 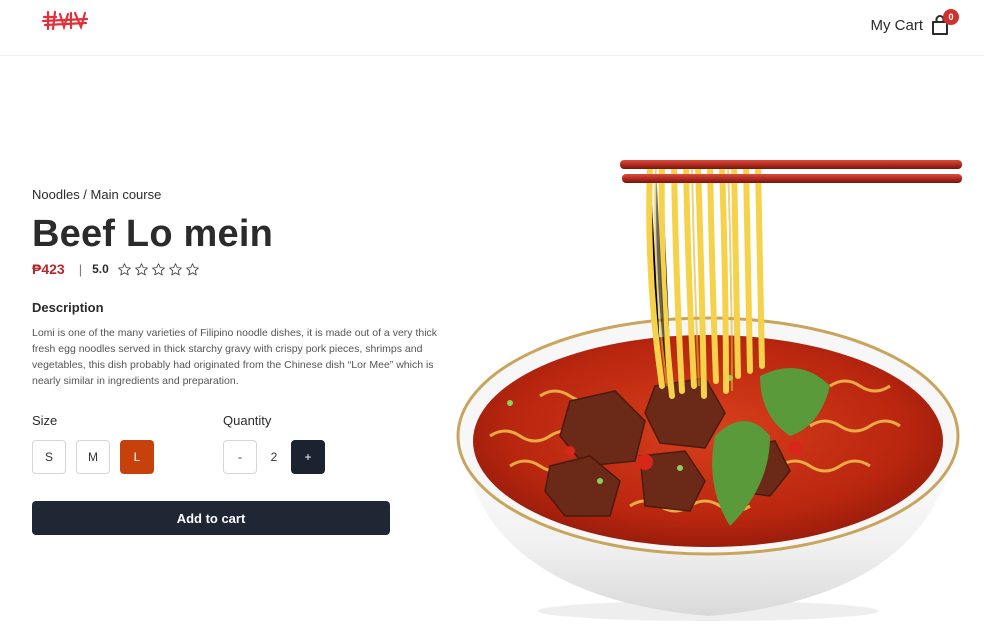 I want to click on product-title: Beef Lo mein, so click(x=152, y=234).